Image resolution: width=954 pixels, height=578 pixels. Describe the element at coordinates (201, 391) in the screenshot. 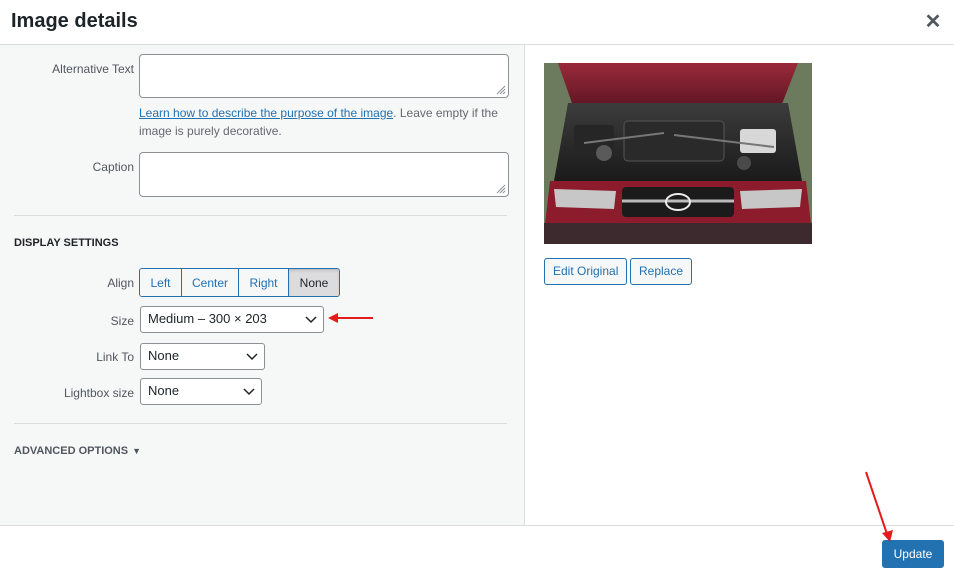

I see `lightbox-size-select: None` at that location.